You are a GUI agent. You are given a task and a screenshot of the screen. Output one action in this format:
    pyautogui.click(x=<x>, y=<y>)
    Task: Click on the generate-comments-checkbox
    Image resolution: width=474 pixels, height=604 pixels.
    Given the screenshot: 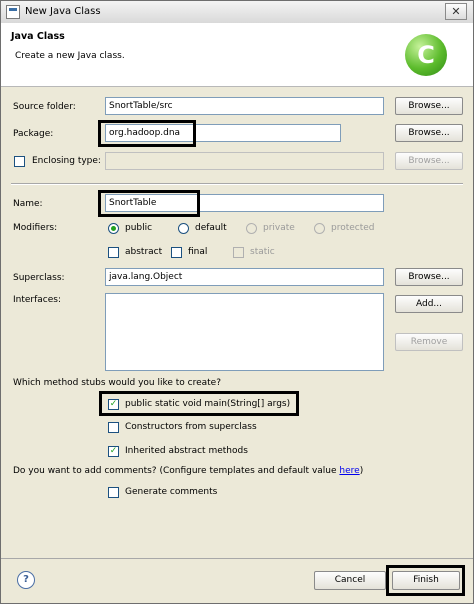 What is the action you would take?
    pyautogui.click(x=113, y=492)
    